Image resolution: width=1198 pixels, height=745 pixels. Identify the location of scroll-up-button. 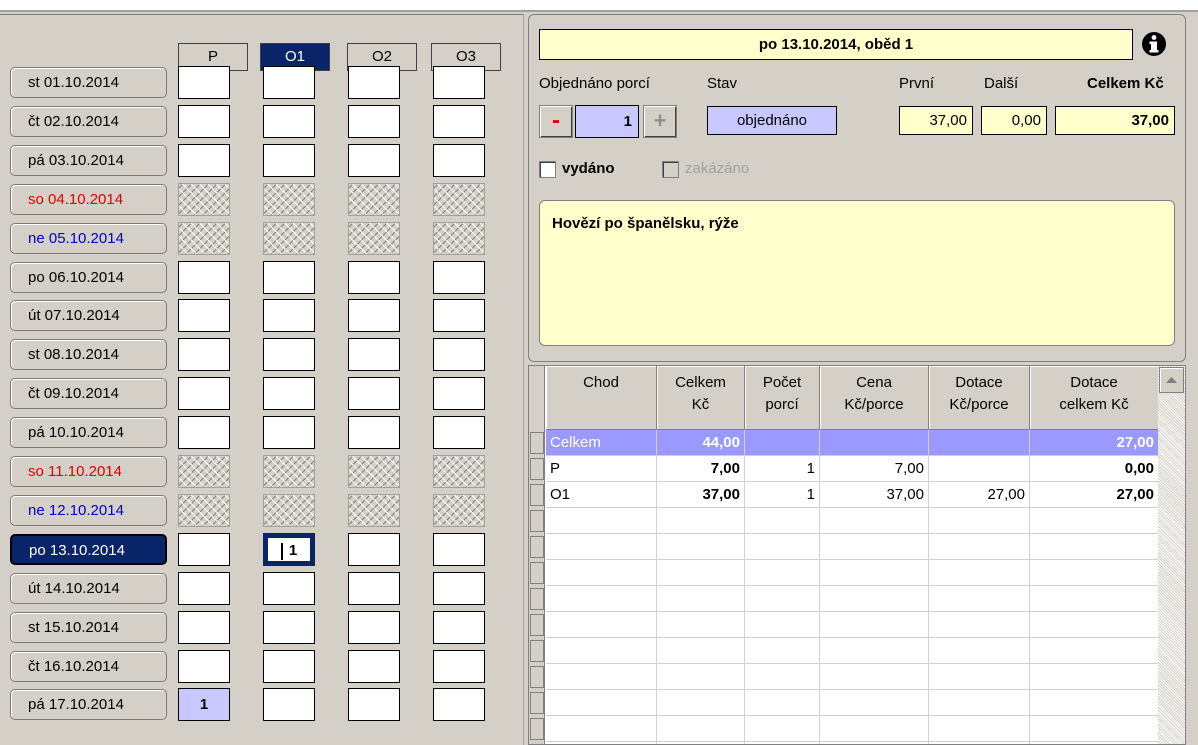
(1171, 380).